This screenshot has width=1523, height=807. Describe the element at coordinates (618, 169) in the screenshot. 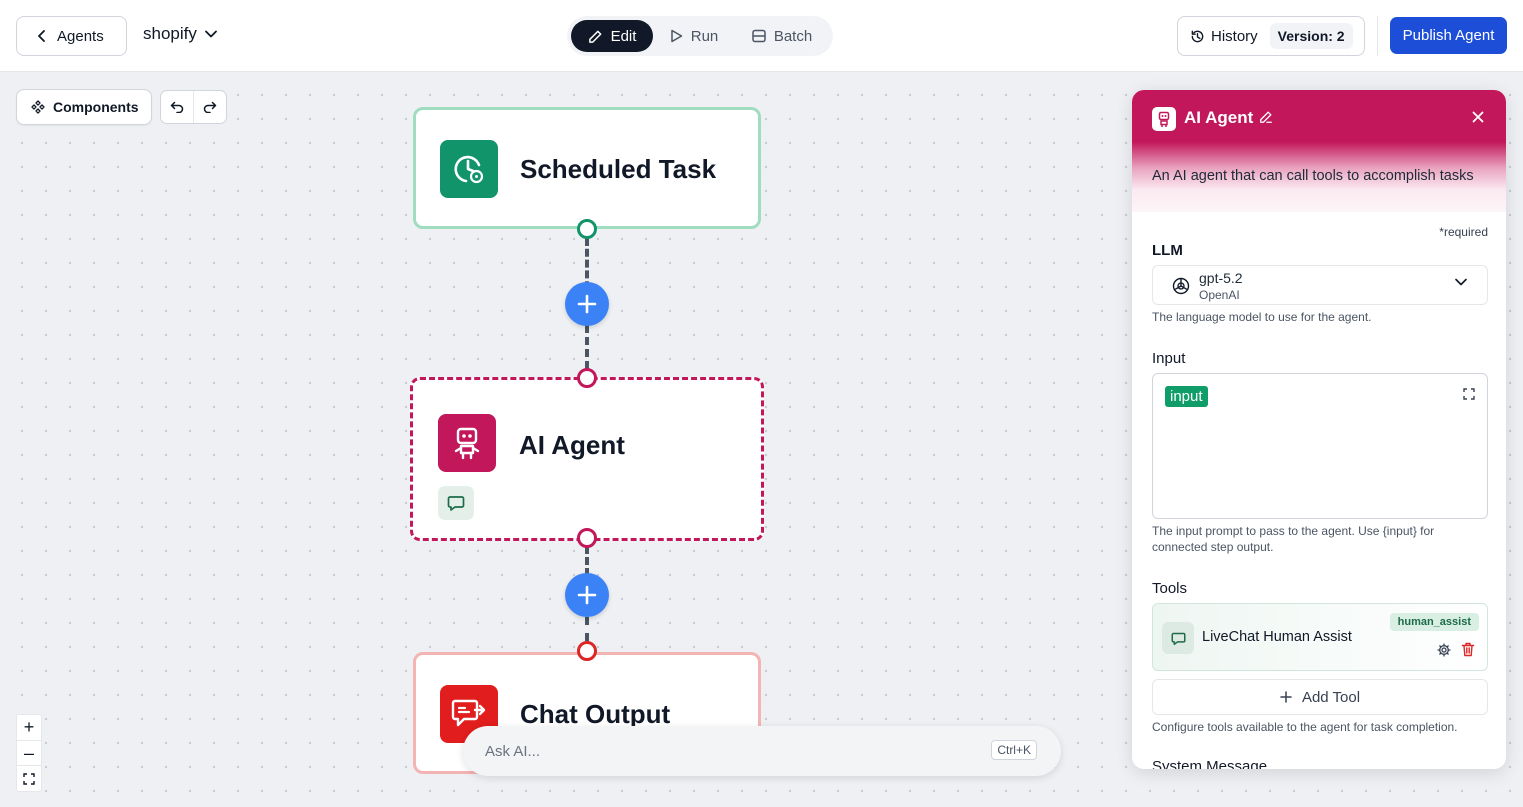

I see `node-title: Scheduled Task` at that location.